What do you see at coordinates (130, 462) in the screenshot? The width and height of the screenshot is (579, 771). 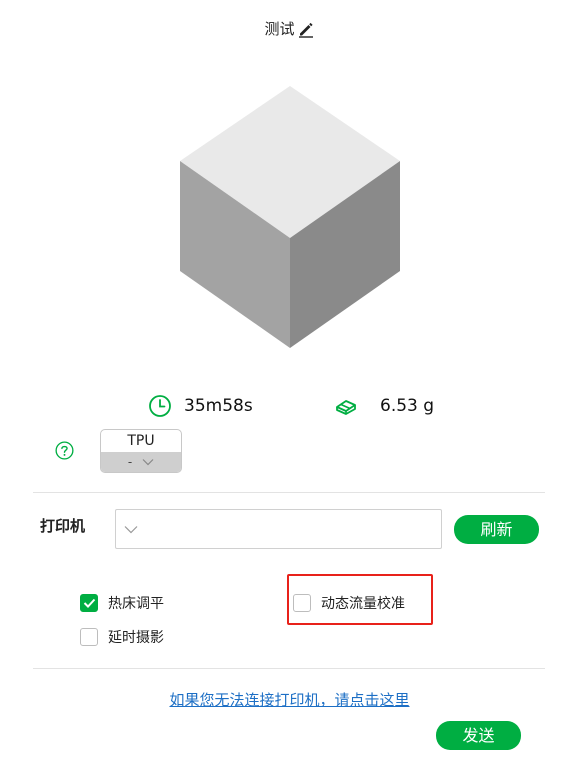 I see `filament-color-value: -` at bounding box center [130, 462].